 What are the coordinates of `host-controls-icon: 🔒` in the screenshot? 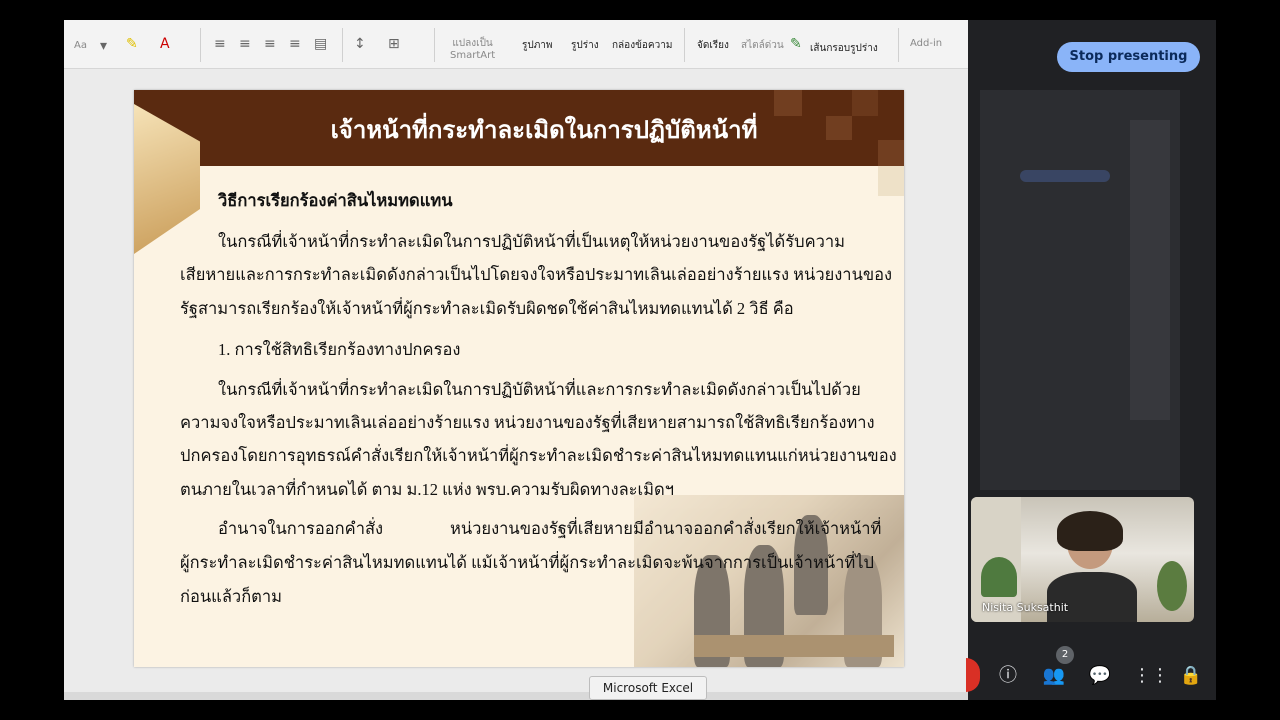 It's located at (1191, 676).